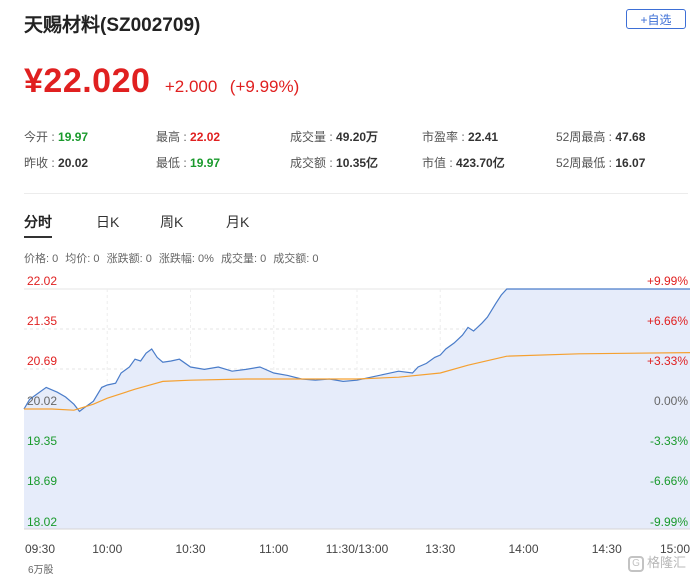  Describe the element at coordinates (41, 137) in the screenshot. I see `stat-label: 今开 :` at that location.